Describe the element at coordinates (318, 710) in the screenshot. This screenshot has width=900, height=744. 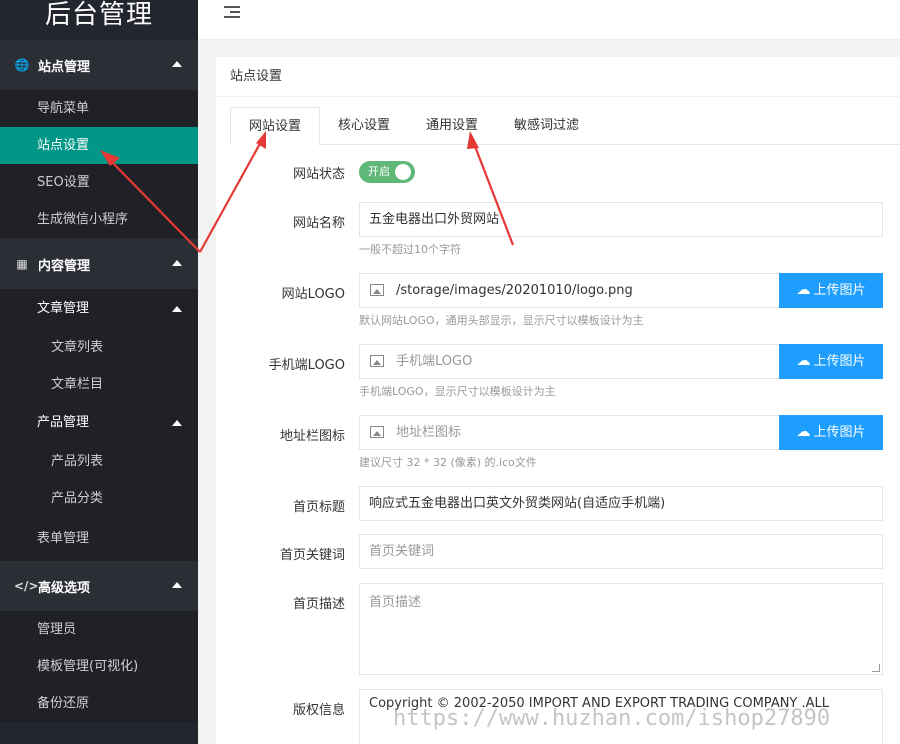
I see `copyright-label: 版权信息` at that location.